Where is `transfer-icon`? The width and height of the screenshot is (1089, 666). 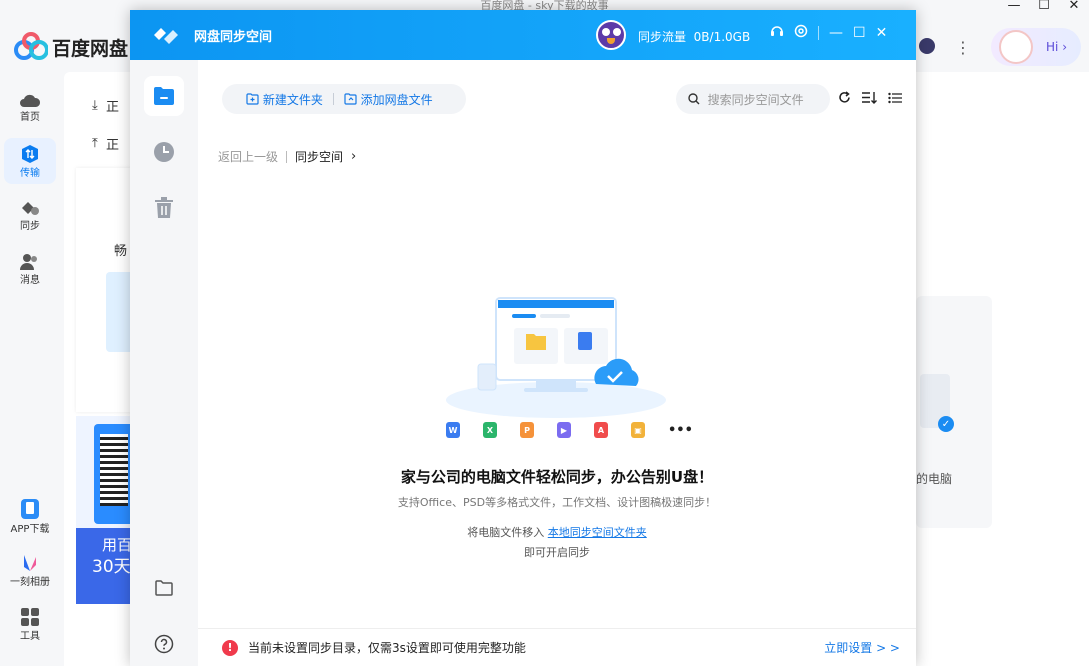 transfer-icon is located at coordinates (30, 153).